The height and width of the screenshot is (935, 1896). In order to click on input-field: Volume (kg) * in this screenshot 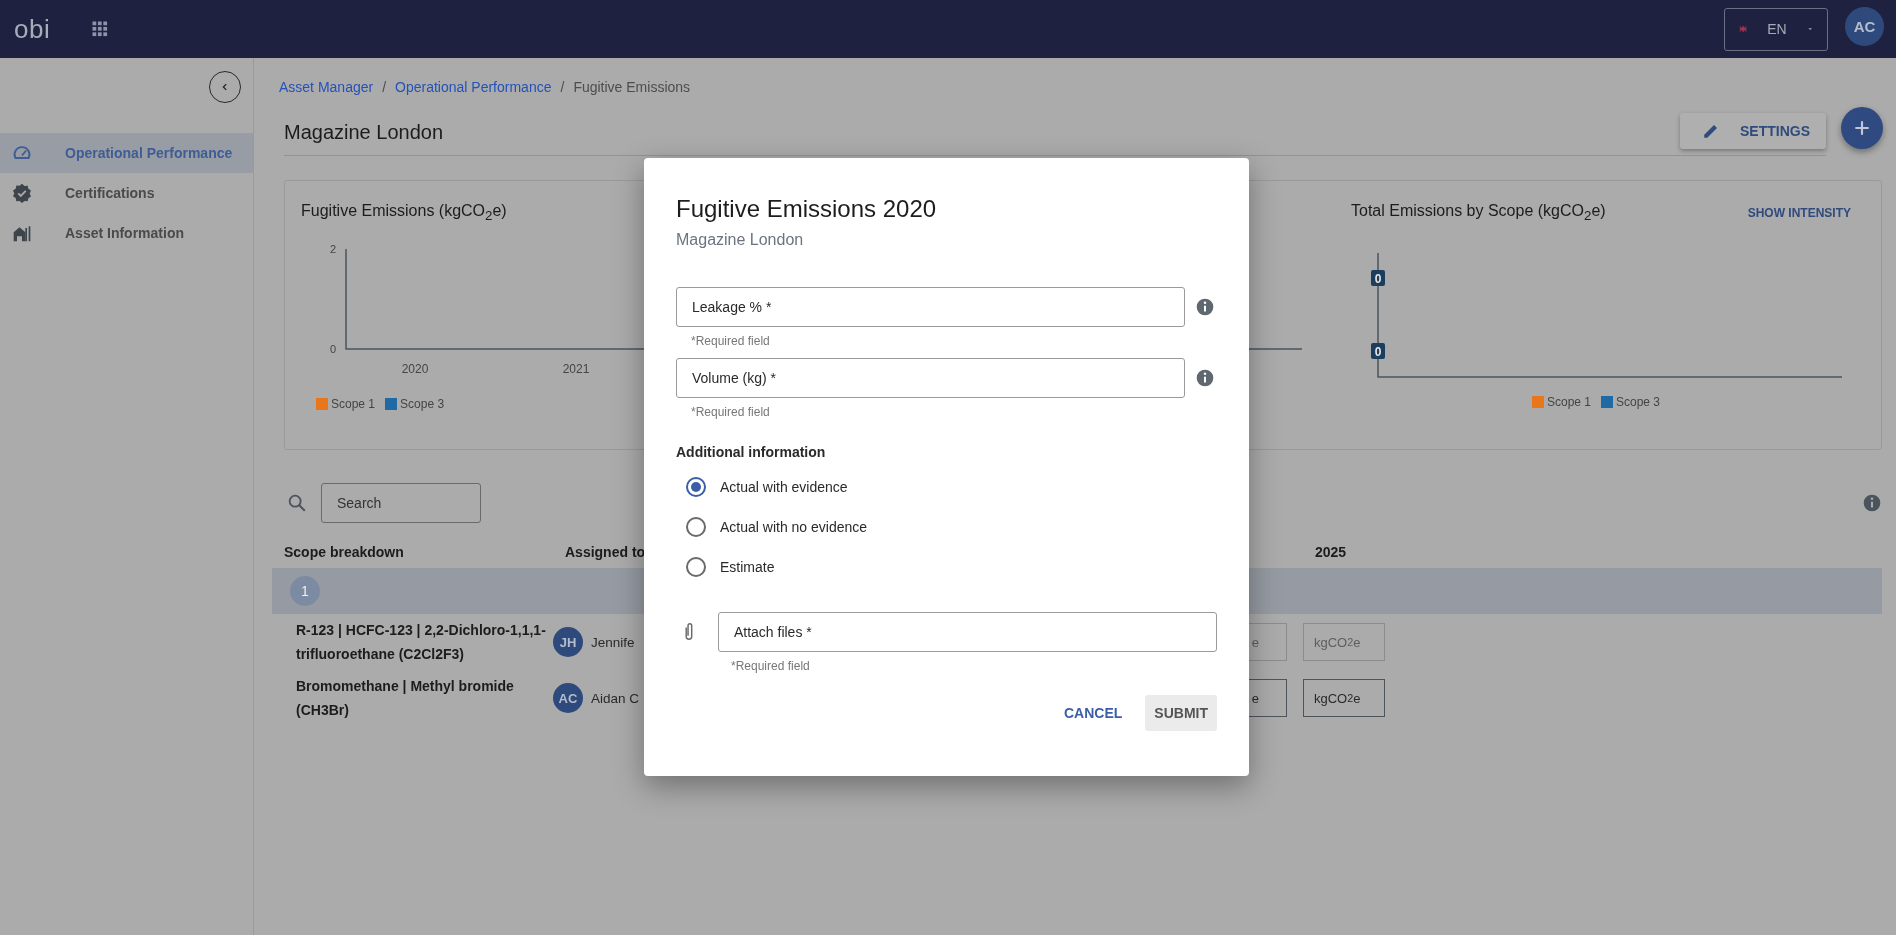, I will do `click(930, 378)`.